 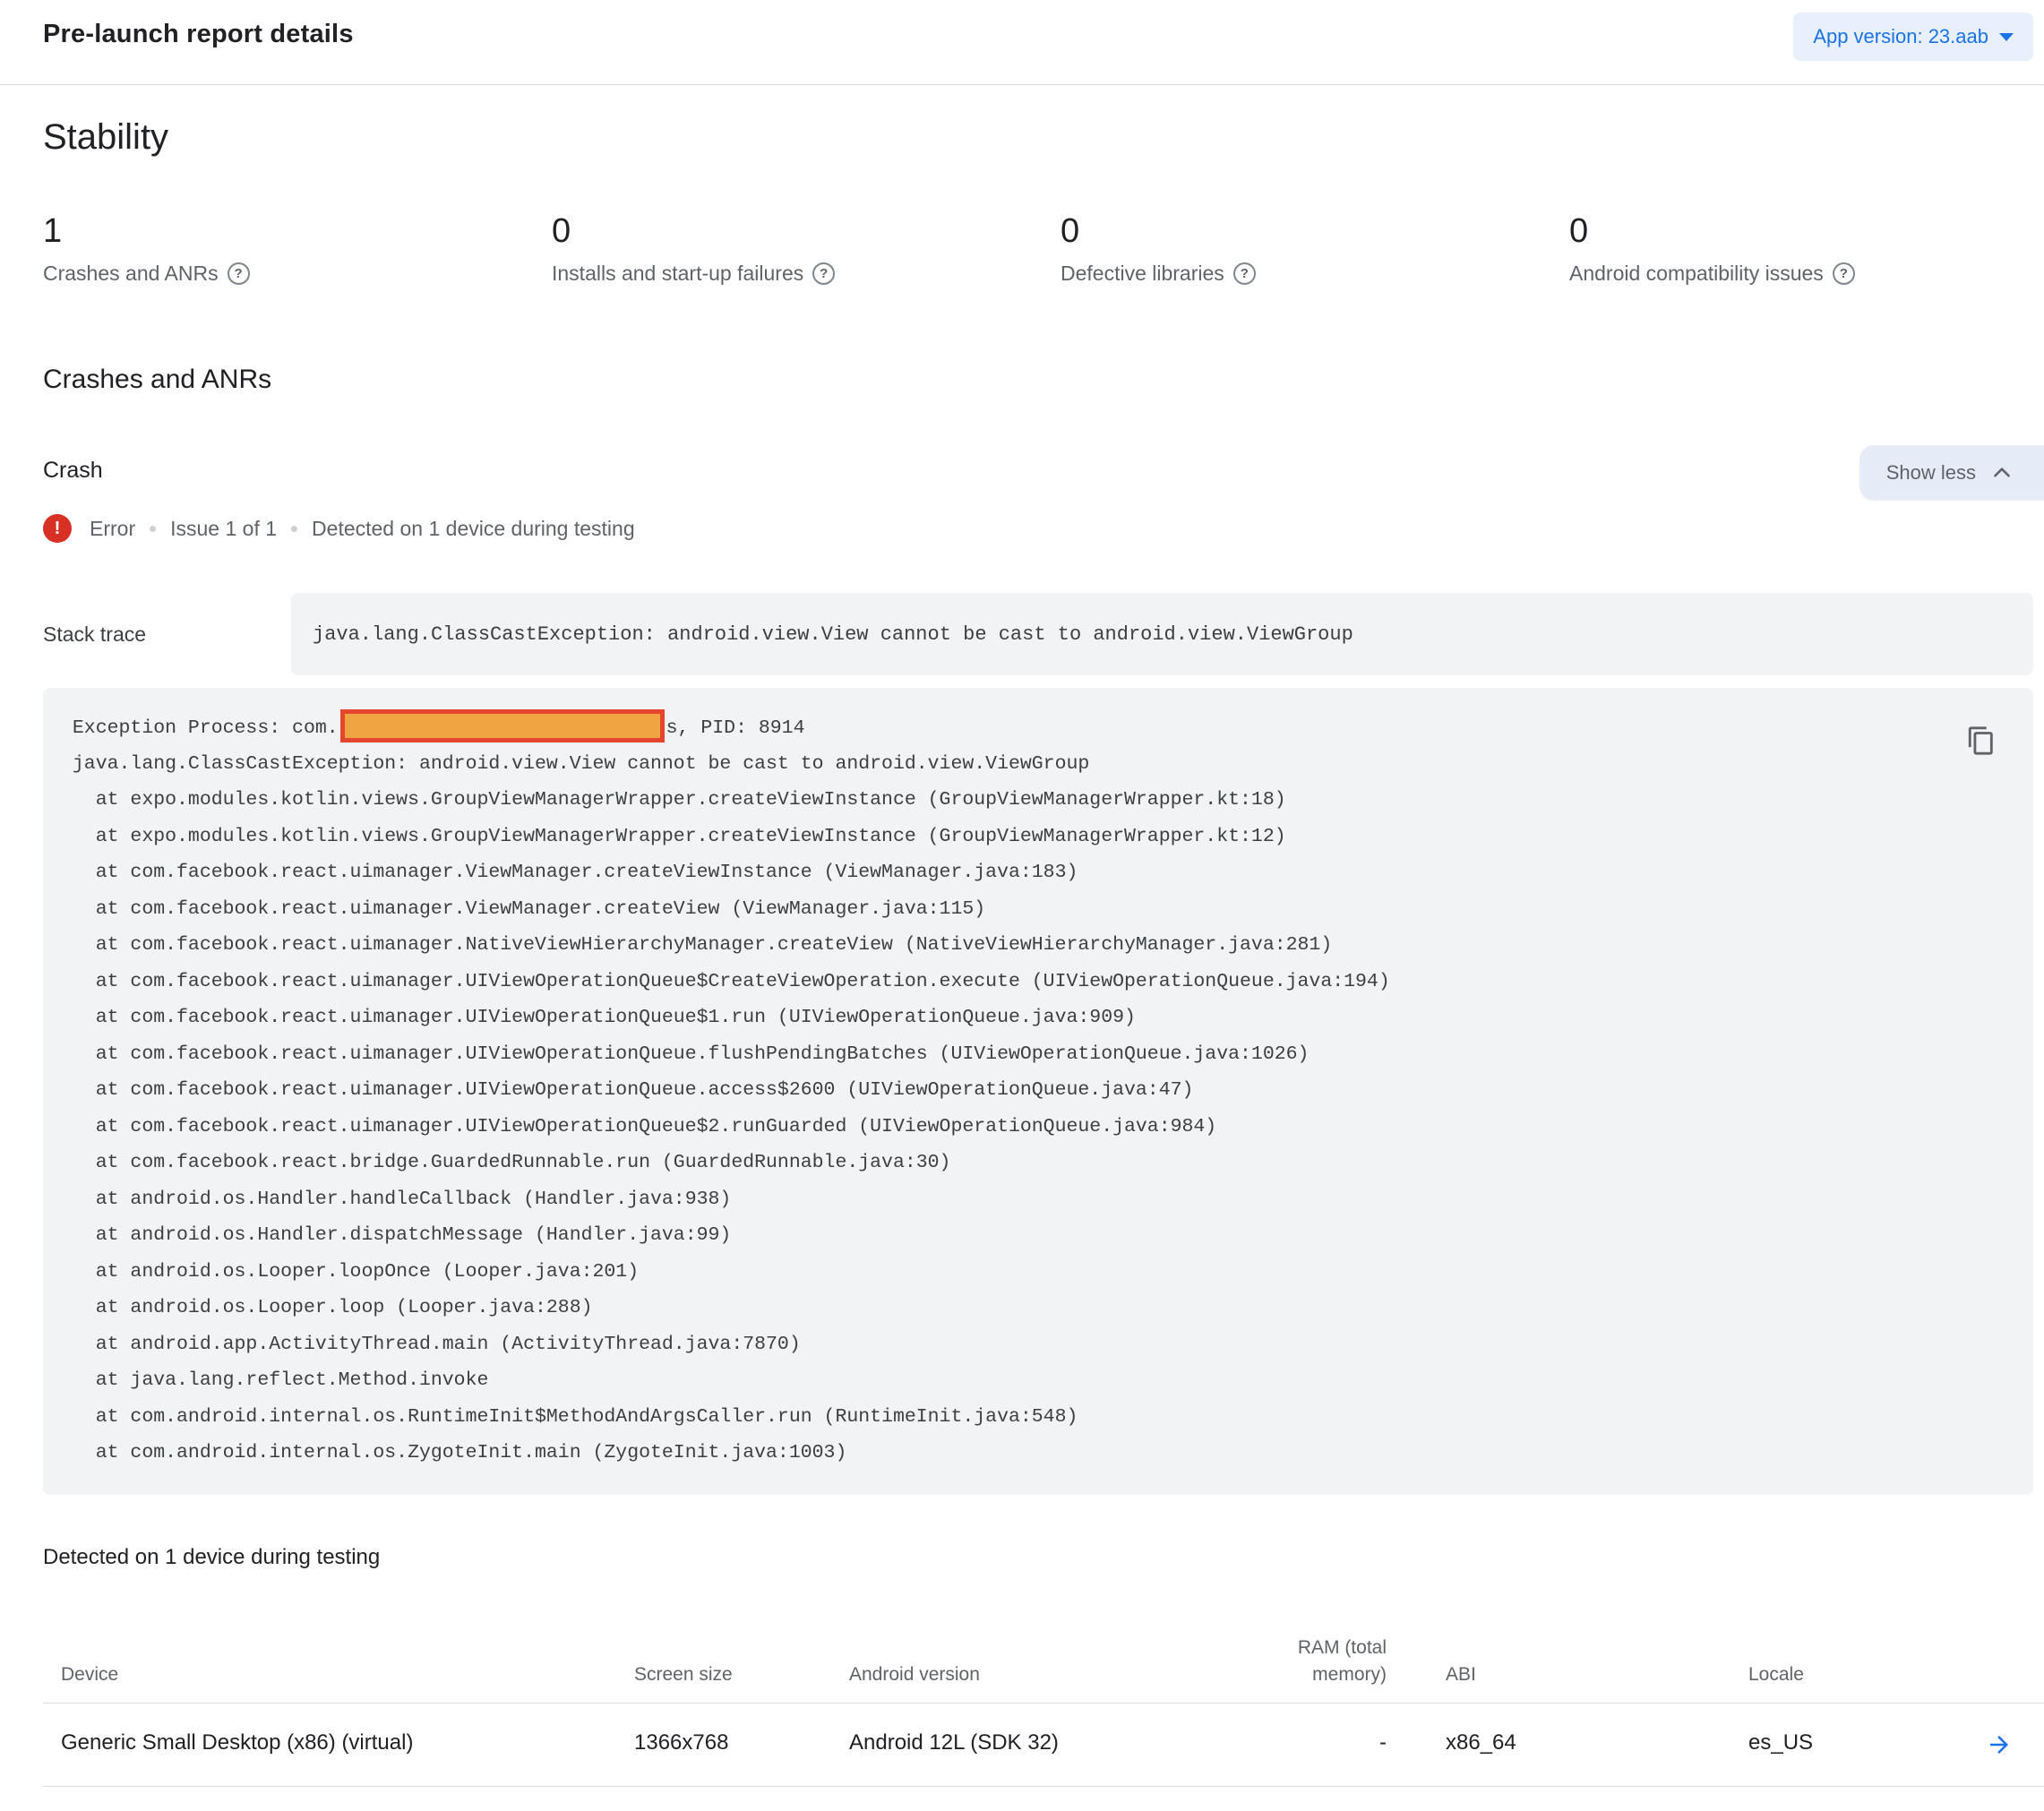 What do you see at coordinates (200, 728) in the screenshot?
I see `exception-line-prefix: Exception Process: com.` at bounding box center [200, 728].